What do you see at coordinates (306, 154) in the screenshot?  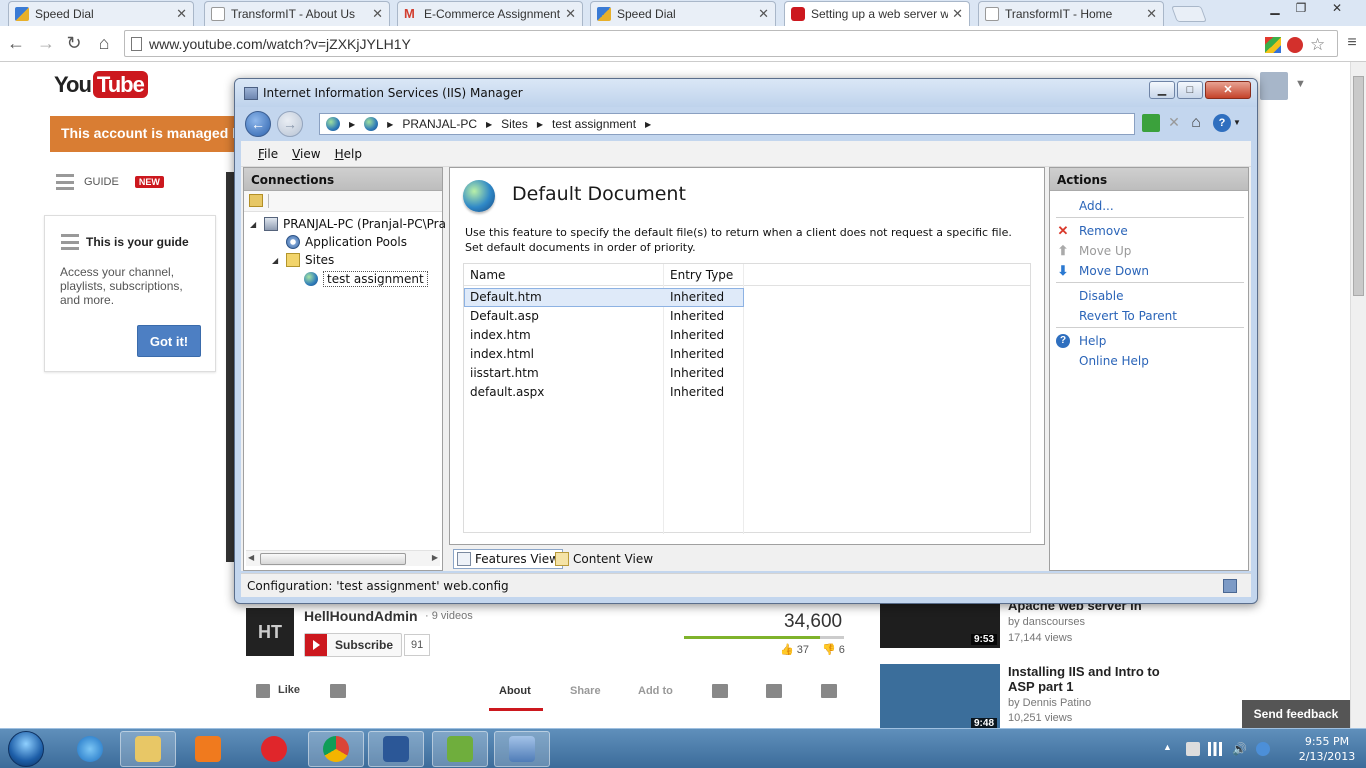 I see `menu-view: View` at bounding box center [306, 154].